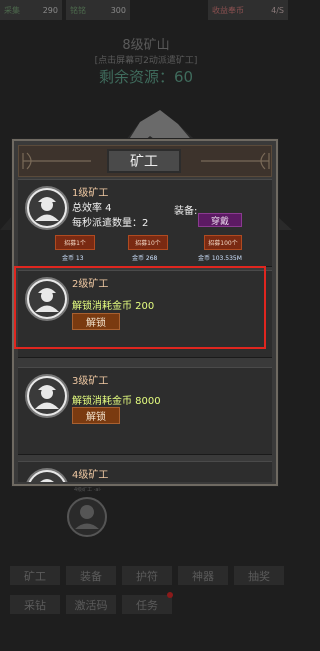 This screenshot has width=320, height=651. Describe the element at coordinates (73, 258) in the screenshot. I see `hire-1-cost: 金币 13` at that location.